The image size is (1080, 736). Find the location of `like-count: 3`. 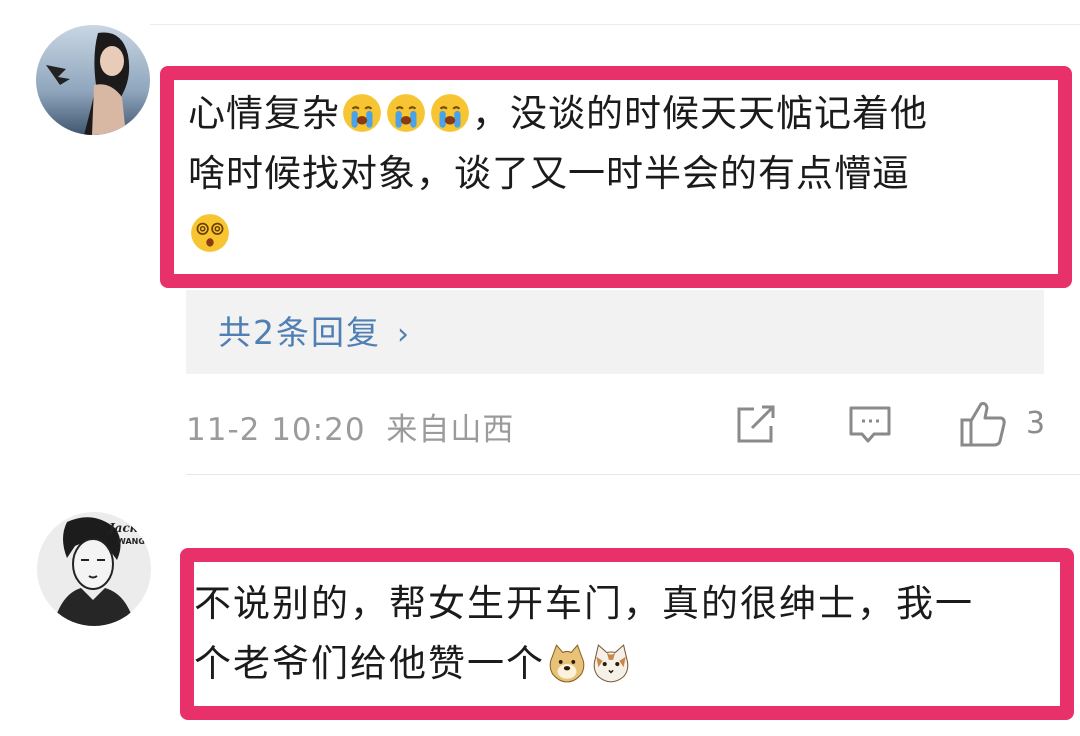

like-count: 3 is located at coordinates (1036, 423).